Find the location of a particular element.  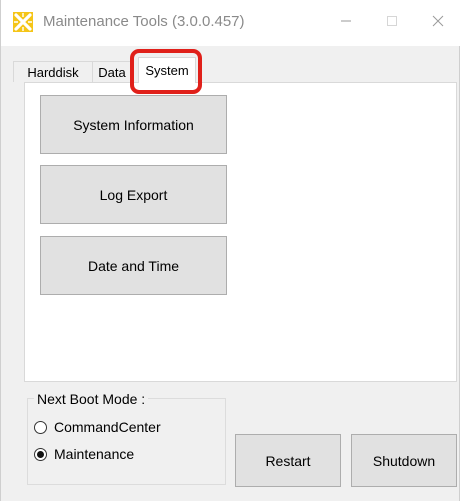

radio-unchecked-icon is located at coordinates (40, 427).